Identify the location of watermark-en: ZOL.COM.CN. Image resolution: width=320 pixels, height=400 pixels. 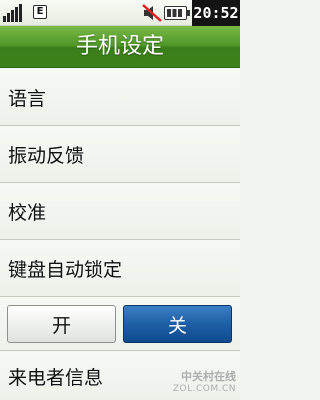
(204, 389).